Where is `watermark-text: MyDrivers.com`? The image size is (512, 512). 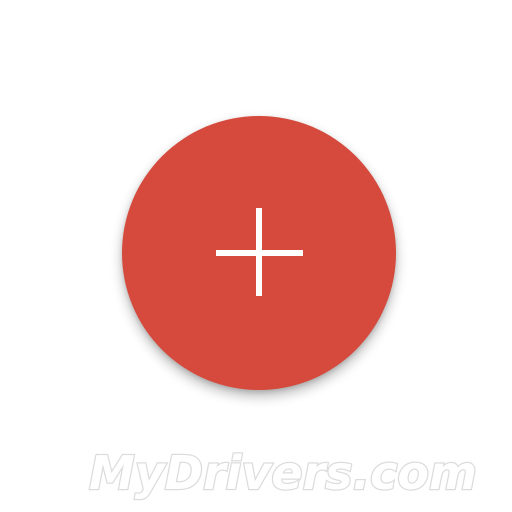 watermark-text: MyDrivers.com is located at coordinates (283, 473).